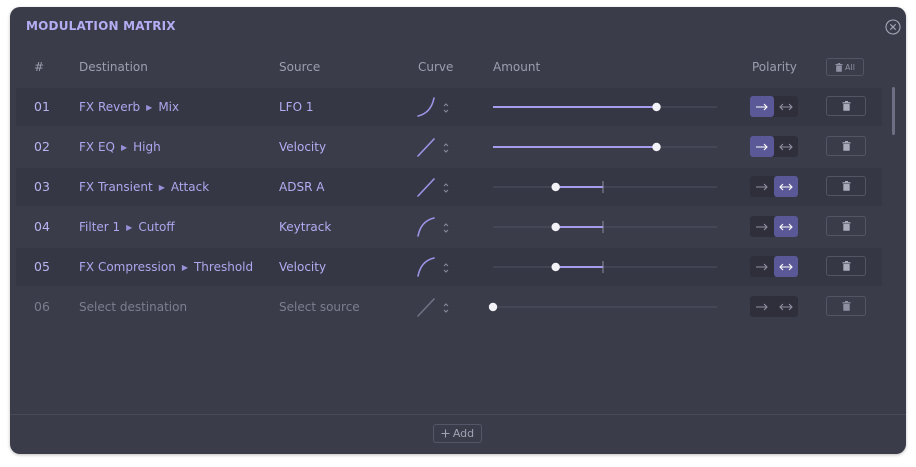 Image resolution: width=916 pixels, height=467 pixels. I want to click on destination-parameter: Cutoff, so click(156, 227).